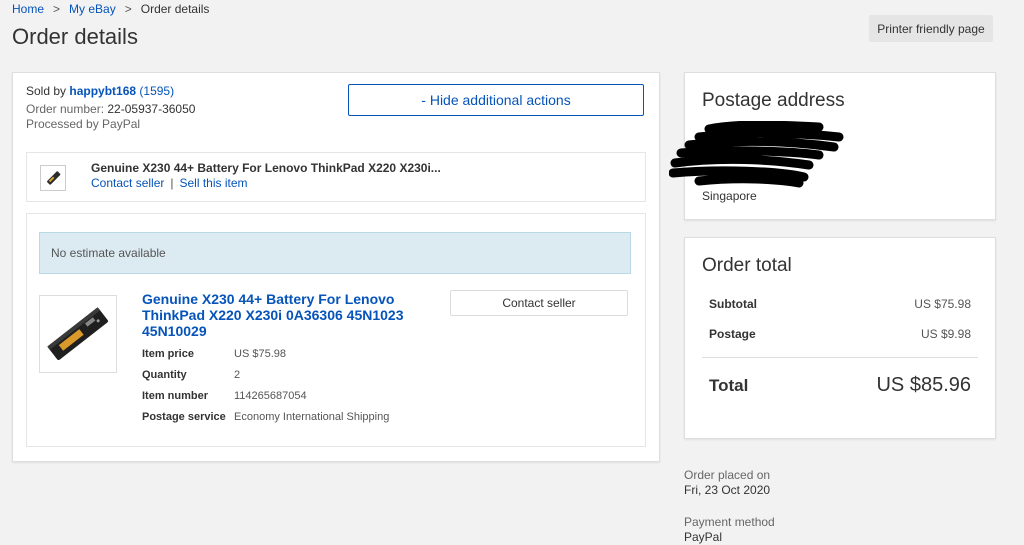 The width and height of the screenshot is (1024, 545). What do you see at coordinates (151, 109) in the screenshot?
I see `order-number-value: 22-05937-36050` at bounding box center [151, 109].